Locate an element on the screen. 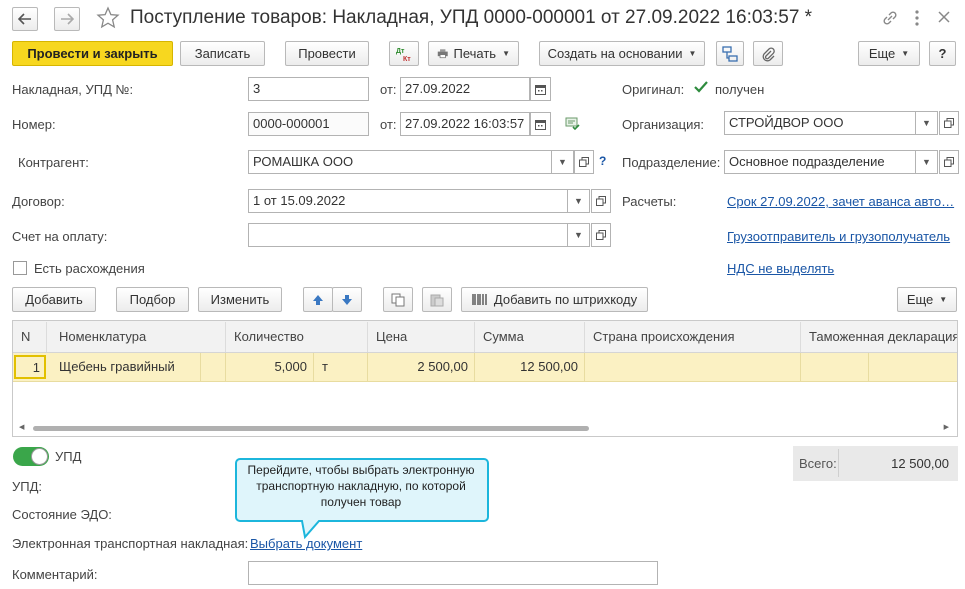 This screenshot has width=965, height=589. upd-toggle is located at coordinates (31, 456).